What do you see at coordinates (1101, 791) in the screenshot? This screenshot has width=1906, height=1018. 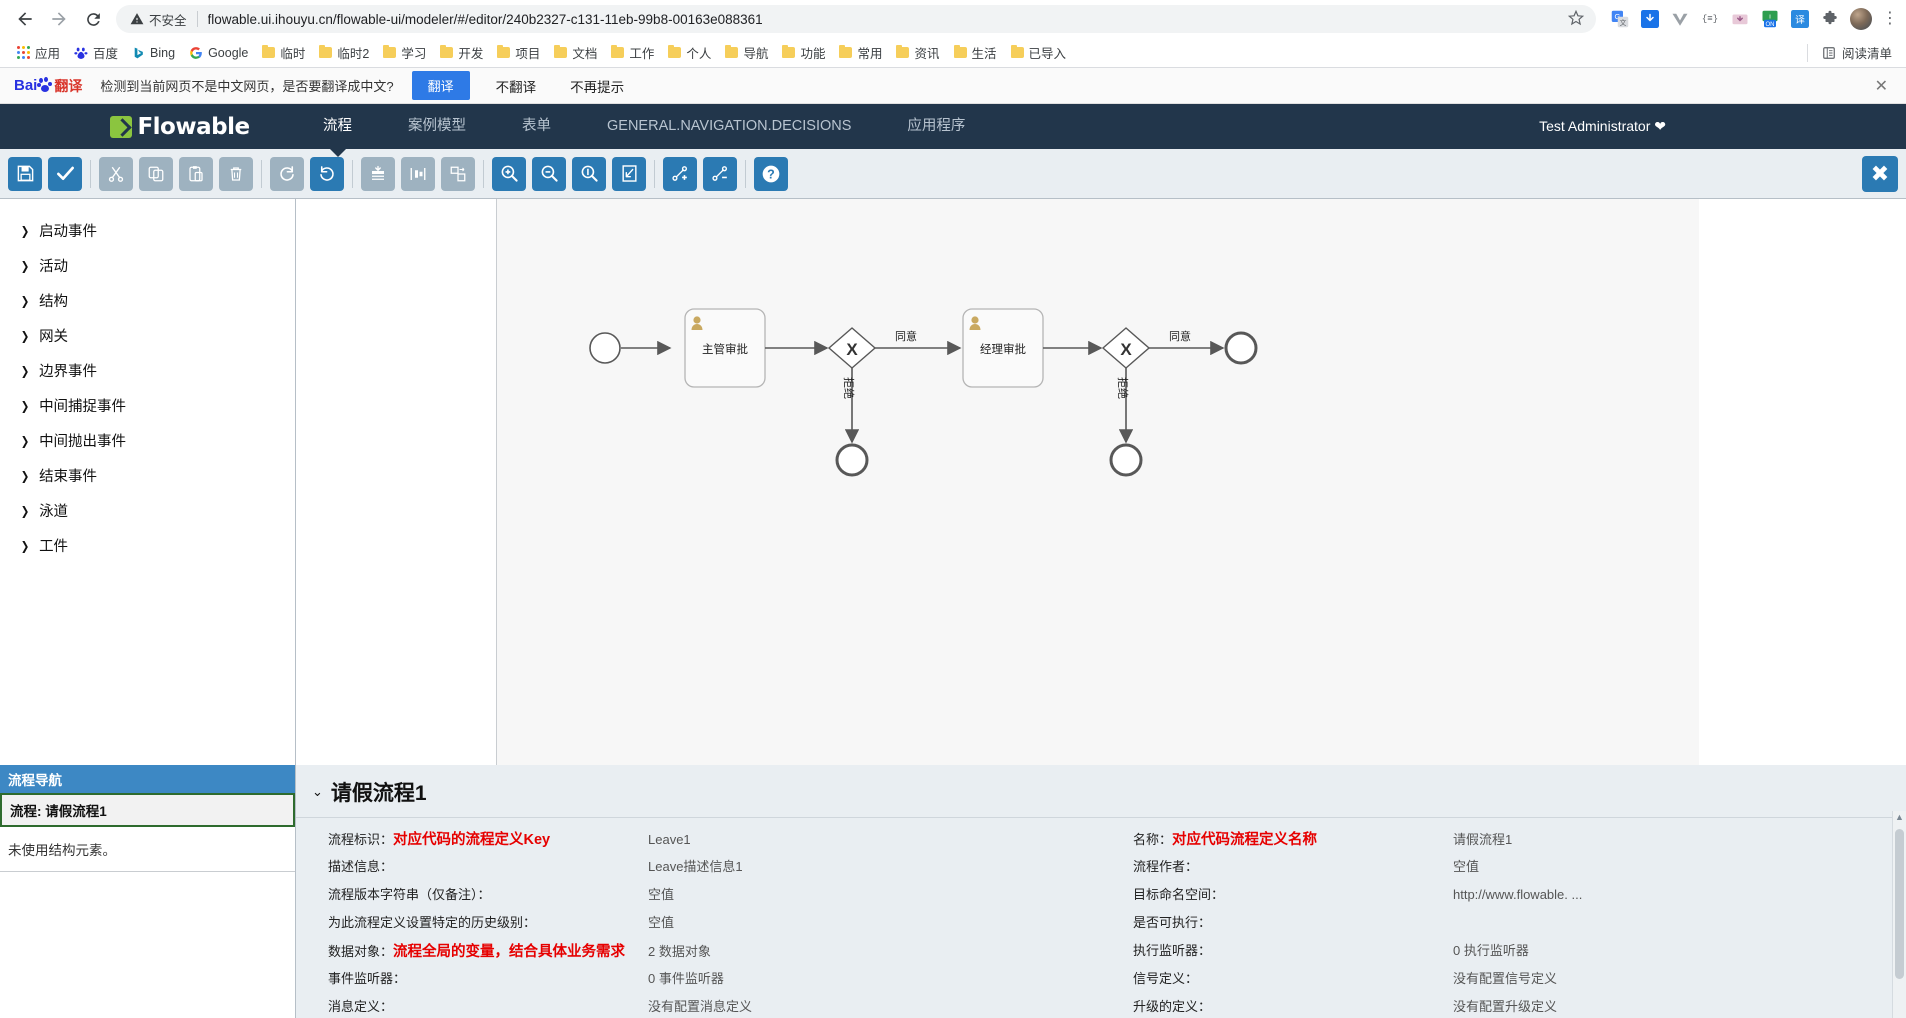 I see `properties-header: ⌄ 请假流程1` at bounding box center [1101, 791].